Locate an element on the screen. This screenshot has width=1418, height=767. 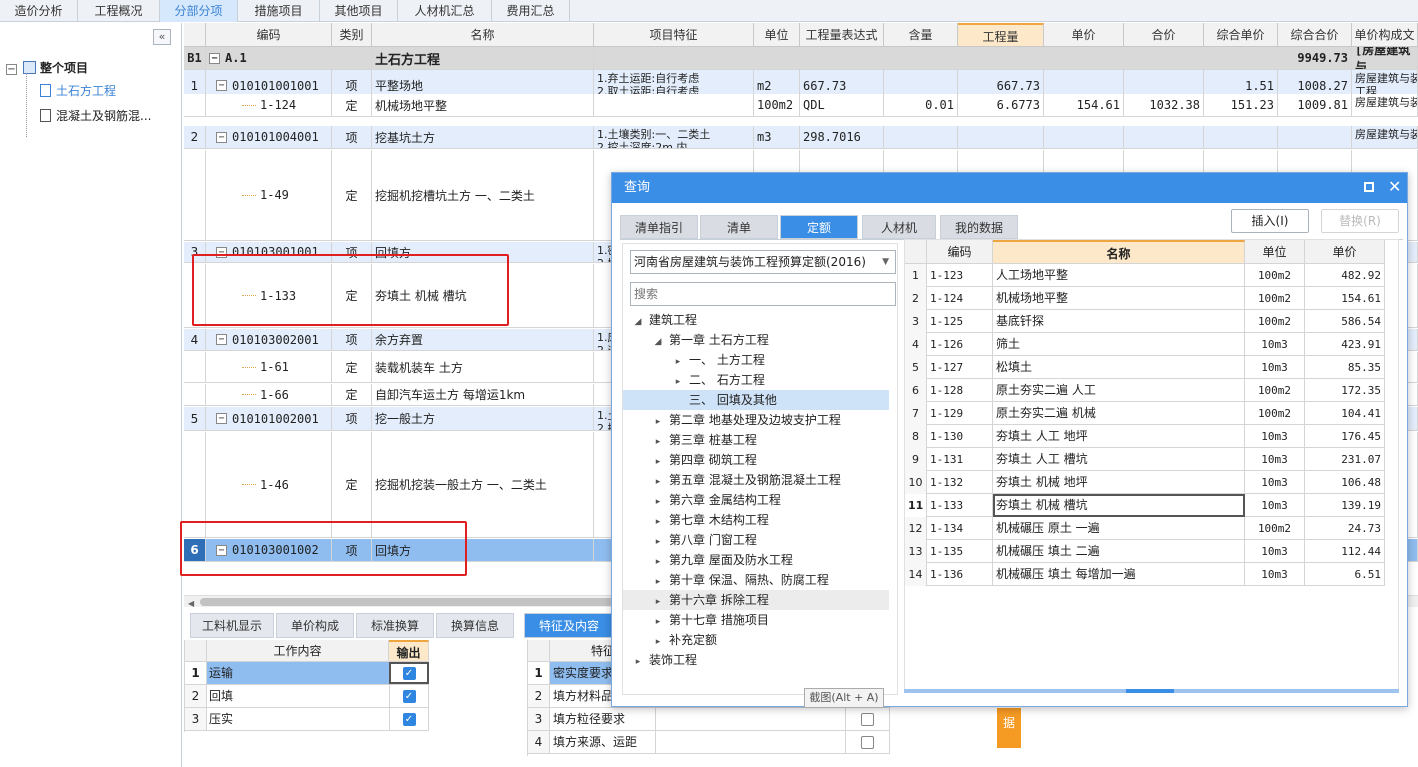
dialog-tab-bill: 清单 is located at coordinates (739, 227).